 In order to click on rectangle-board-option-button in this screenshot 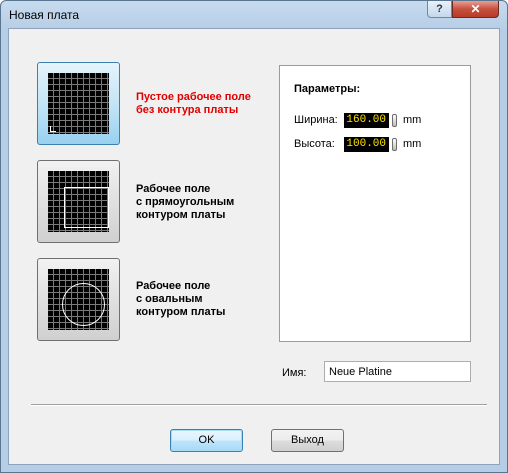, I will do `click(78, 201)`.